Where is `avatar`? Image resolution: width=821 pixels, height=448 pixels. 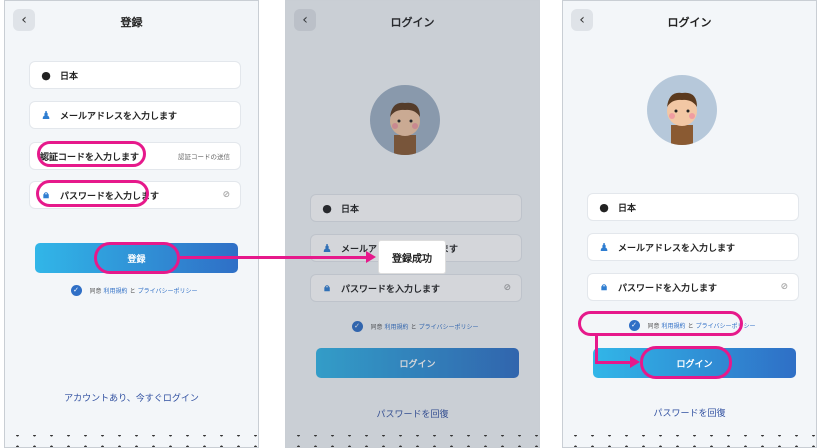
avatar is located at coordinates (682, 110).